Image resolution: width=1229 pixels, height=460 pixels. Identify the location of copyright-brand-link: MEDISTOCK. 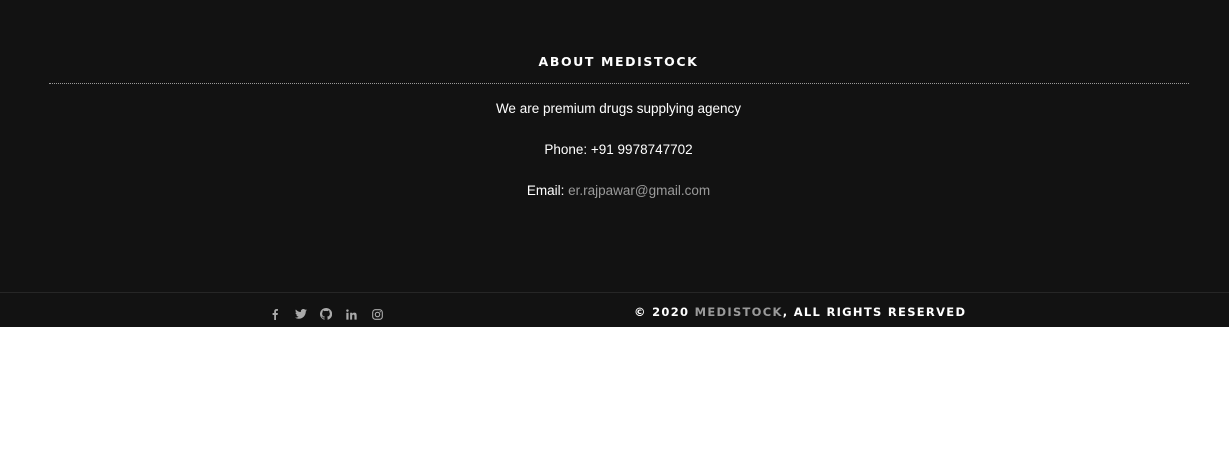
(739, 312).